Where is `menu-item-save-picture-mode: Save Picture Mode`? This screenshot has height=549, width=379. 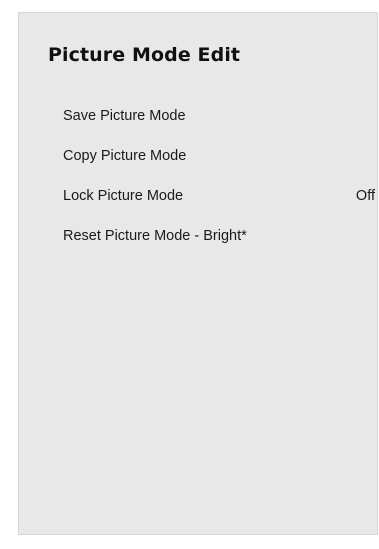 menu-item-save-picture-mode: Save Picture Mode is located at coordinates (221, 125).